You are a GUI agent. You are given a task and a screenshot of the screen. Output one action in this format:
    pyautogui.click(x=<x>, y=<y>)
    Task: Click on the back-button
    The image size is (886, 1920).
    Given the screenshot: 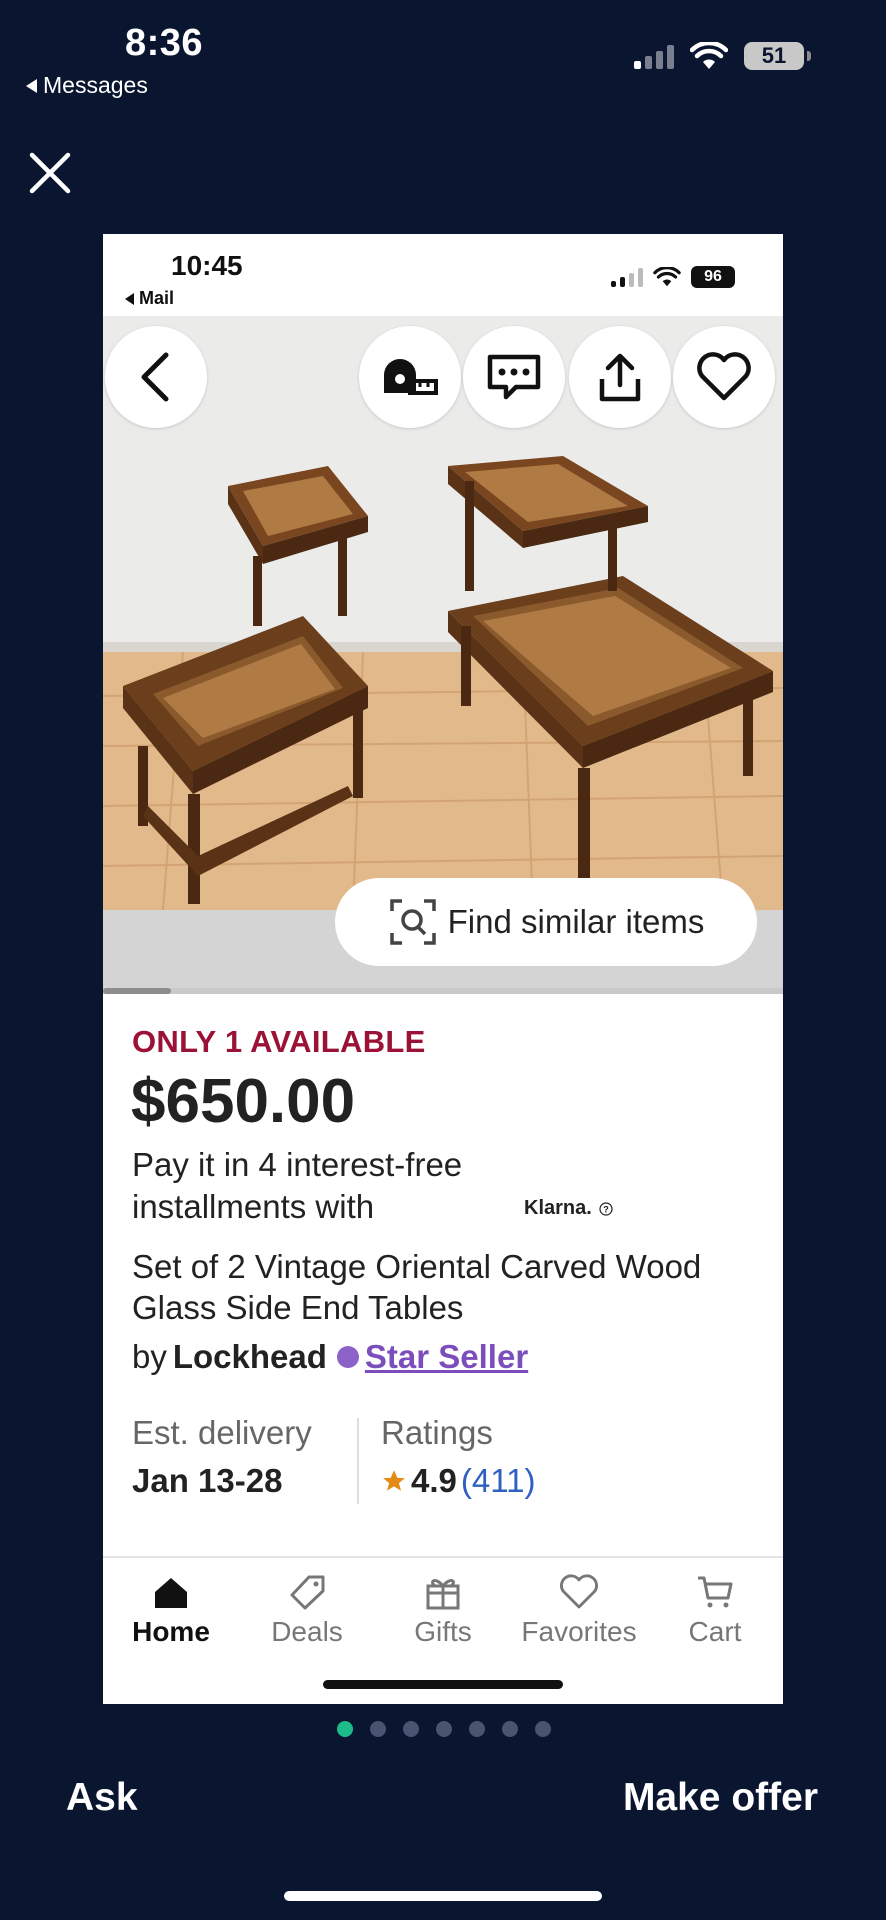 What is the action you would take?
    pyautogui.click(x=156, y=377)
    